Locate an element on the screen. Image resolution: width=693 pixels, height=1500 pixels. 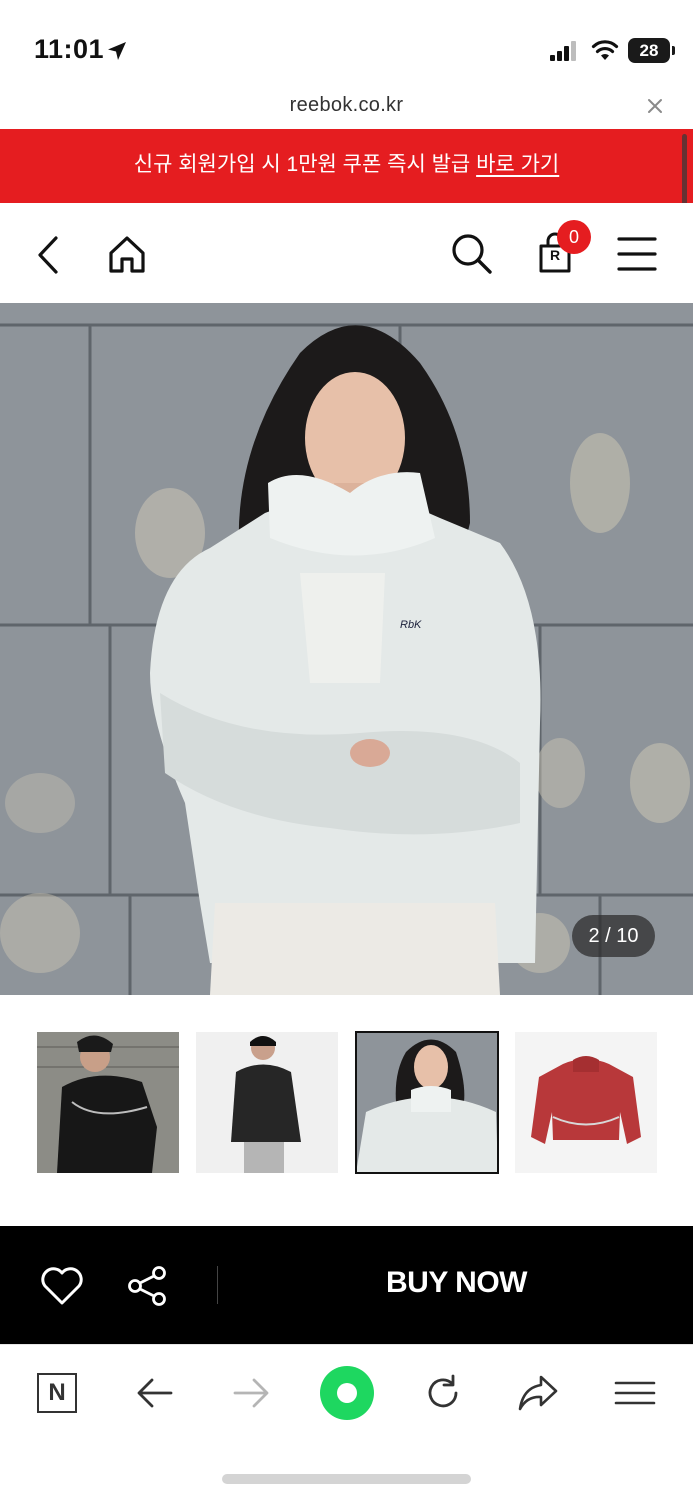
promo-banner: 신규 회원가입 시 1만원 쿠폰 즉시 발급 바로 가기 is located at coordinates (346, 166).